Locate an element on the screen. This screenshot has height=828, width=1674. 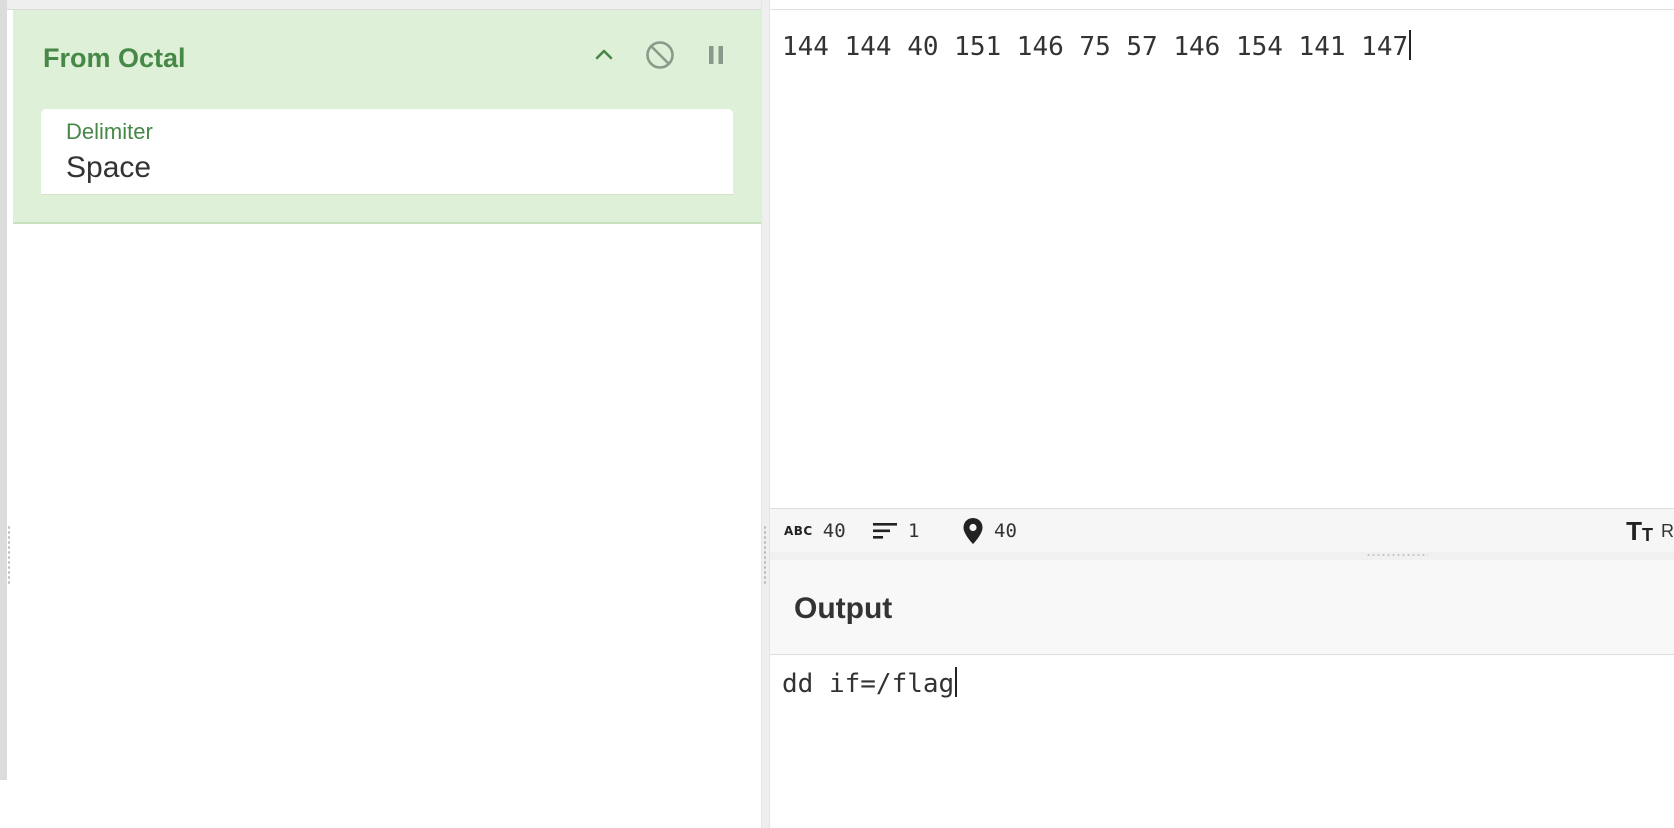
disable-button is located at coordinates (660, 55).